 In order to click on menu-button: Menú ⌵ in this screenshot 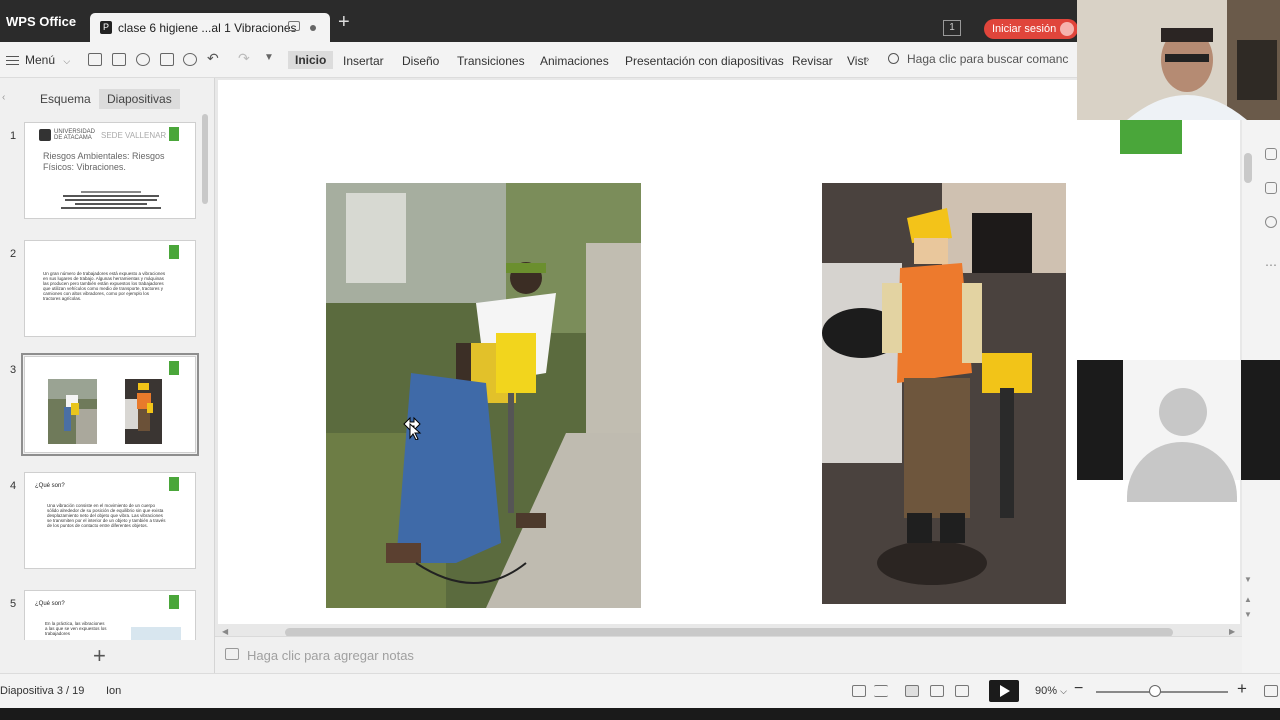, I will do `click(38, 60)`.